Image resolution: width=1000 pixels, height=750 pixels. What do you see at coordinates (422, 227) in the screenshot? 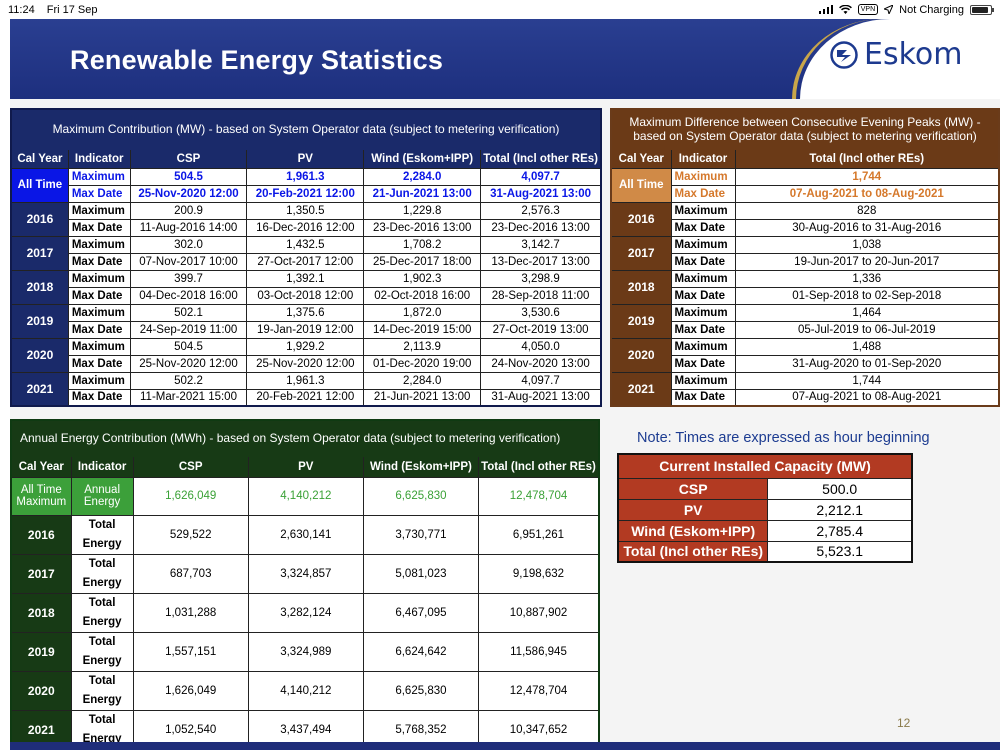
I see `table-cell: 23-Dec-2016 13:00` at bounding box center [422, 227].